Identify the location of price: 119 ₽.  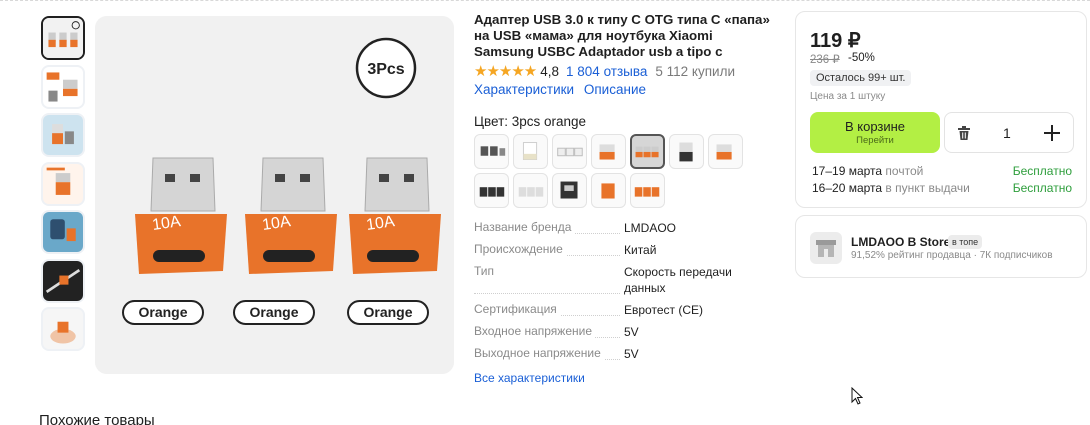
(835, 41).